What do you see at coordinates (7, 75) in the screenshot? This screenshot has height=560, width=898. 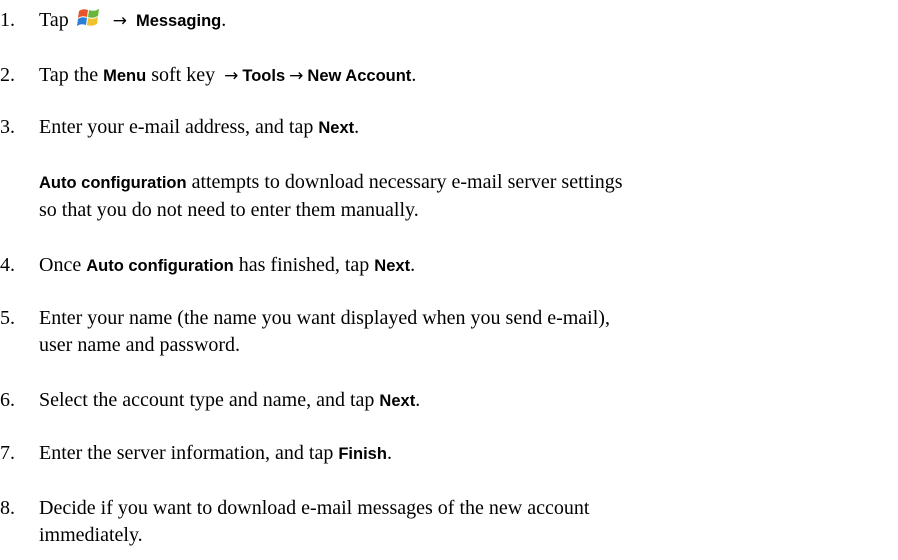 I see `step-number: 2.` at bounding box center [7, 75].